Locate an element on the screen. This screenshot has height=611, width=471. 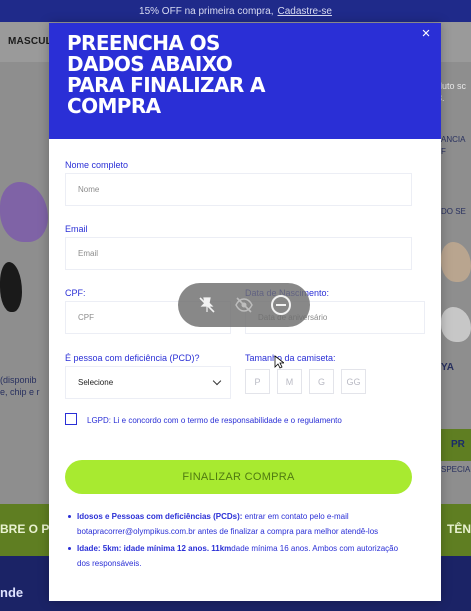
nav-category-masculino: MASCULI is located at coordinates (31, 41).